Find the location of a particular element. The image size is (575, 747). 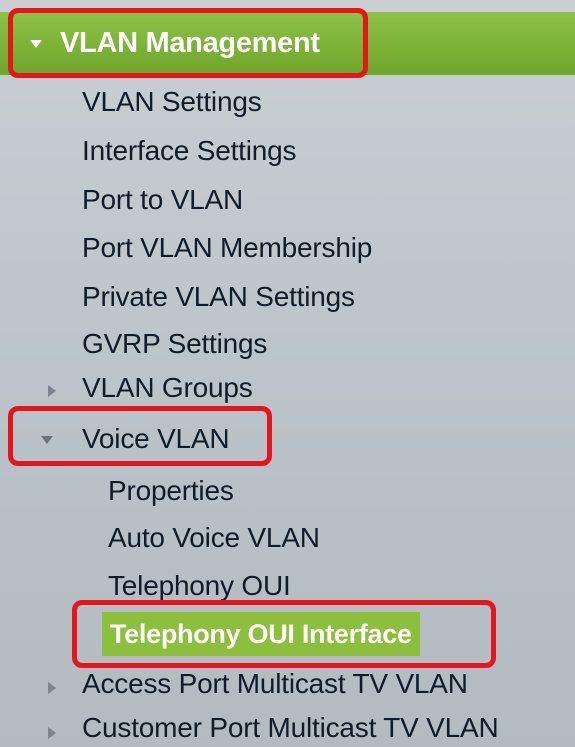

submenu-item-telephony-oui-interface: Telephony OUI Interface is located at coordinates (261, 634).